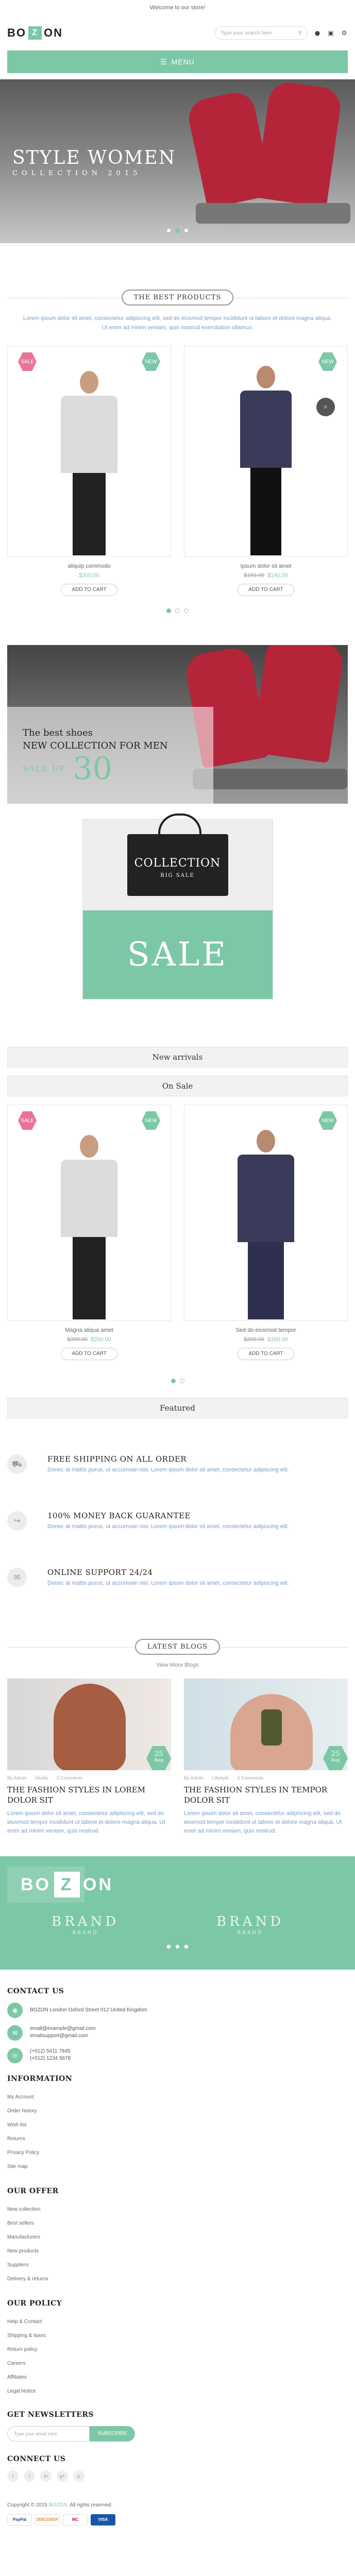  I want to click on newsletter-email-input: Type your email here, so click(48, 2434).